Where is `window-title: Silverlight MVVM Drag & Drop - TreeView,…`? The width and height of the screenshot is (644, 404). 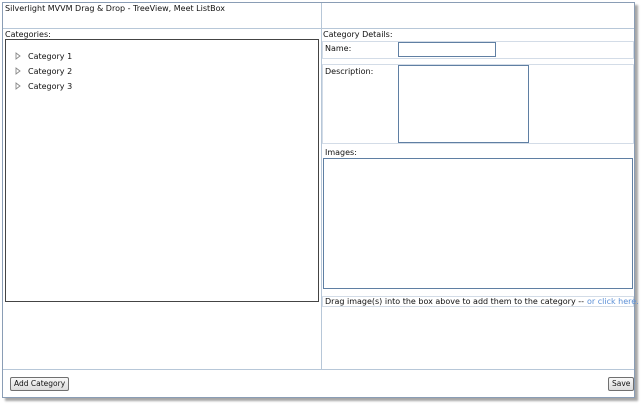
window-title: Silverlight MVVM Drag & Drop - TreeView,… is located at coordinates (115, 8).